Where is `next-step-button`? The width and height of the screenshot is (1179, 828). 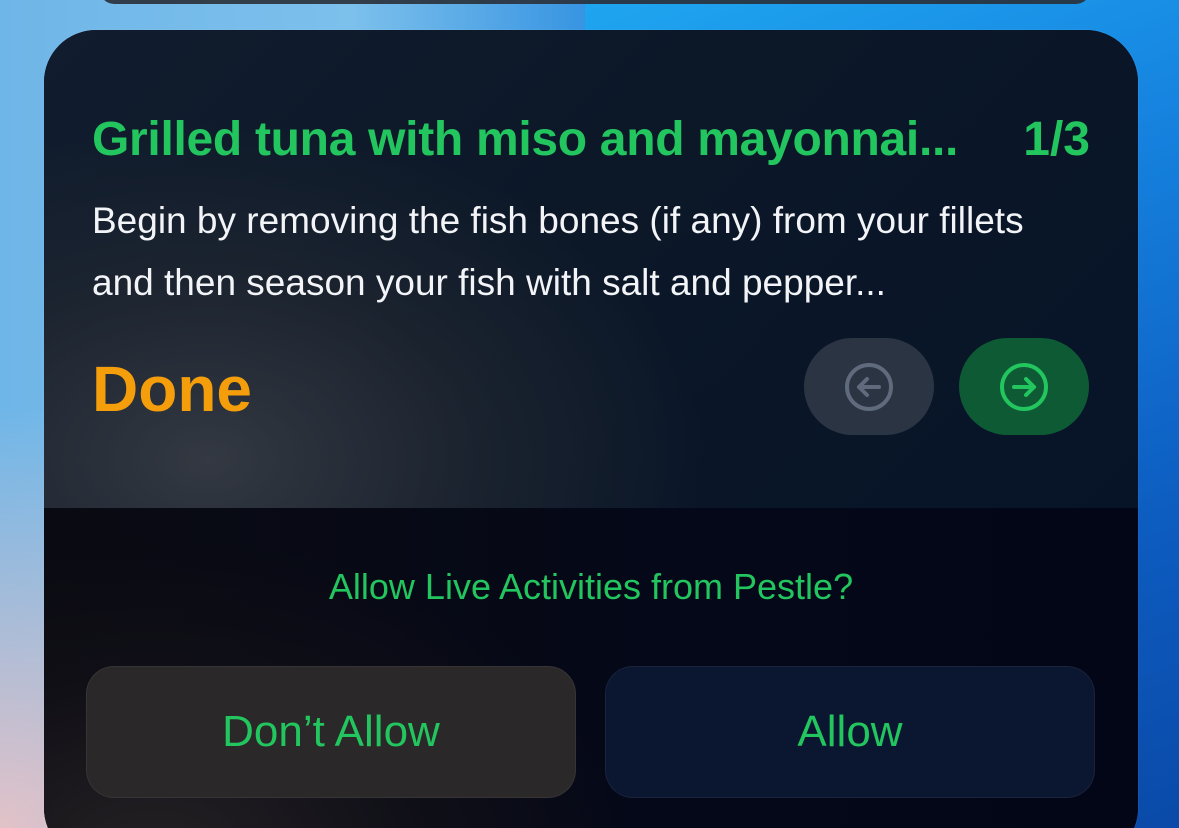 next-step-button is located at coordinates (1024, 386).